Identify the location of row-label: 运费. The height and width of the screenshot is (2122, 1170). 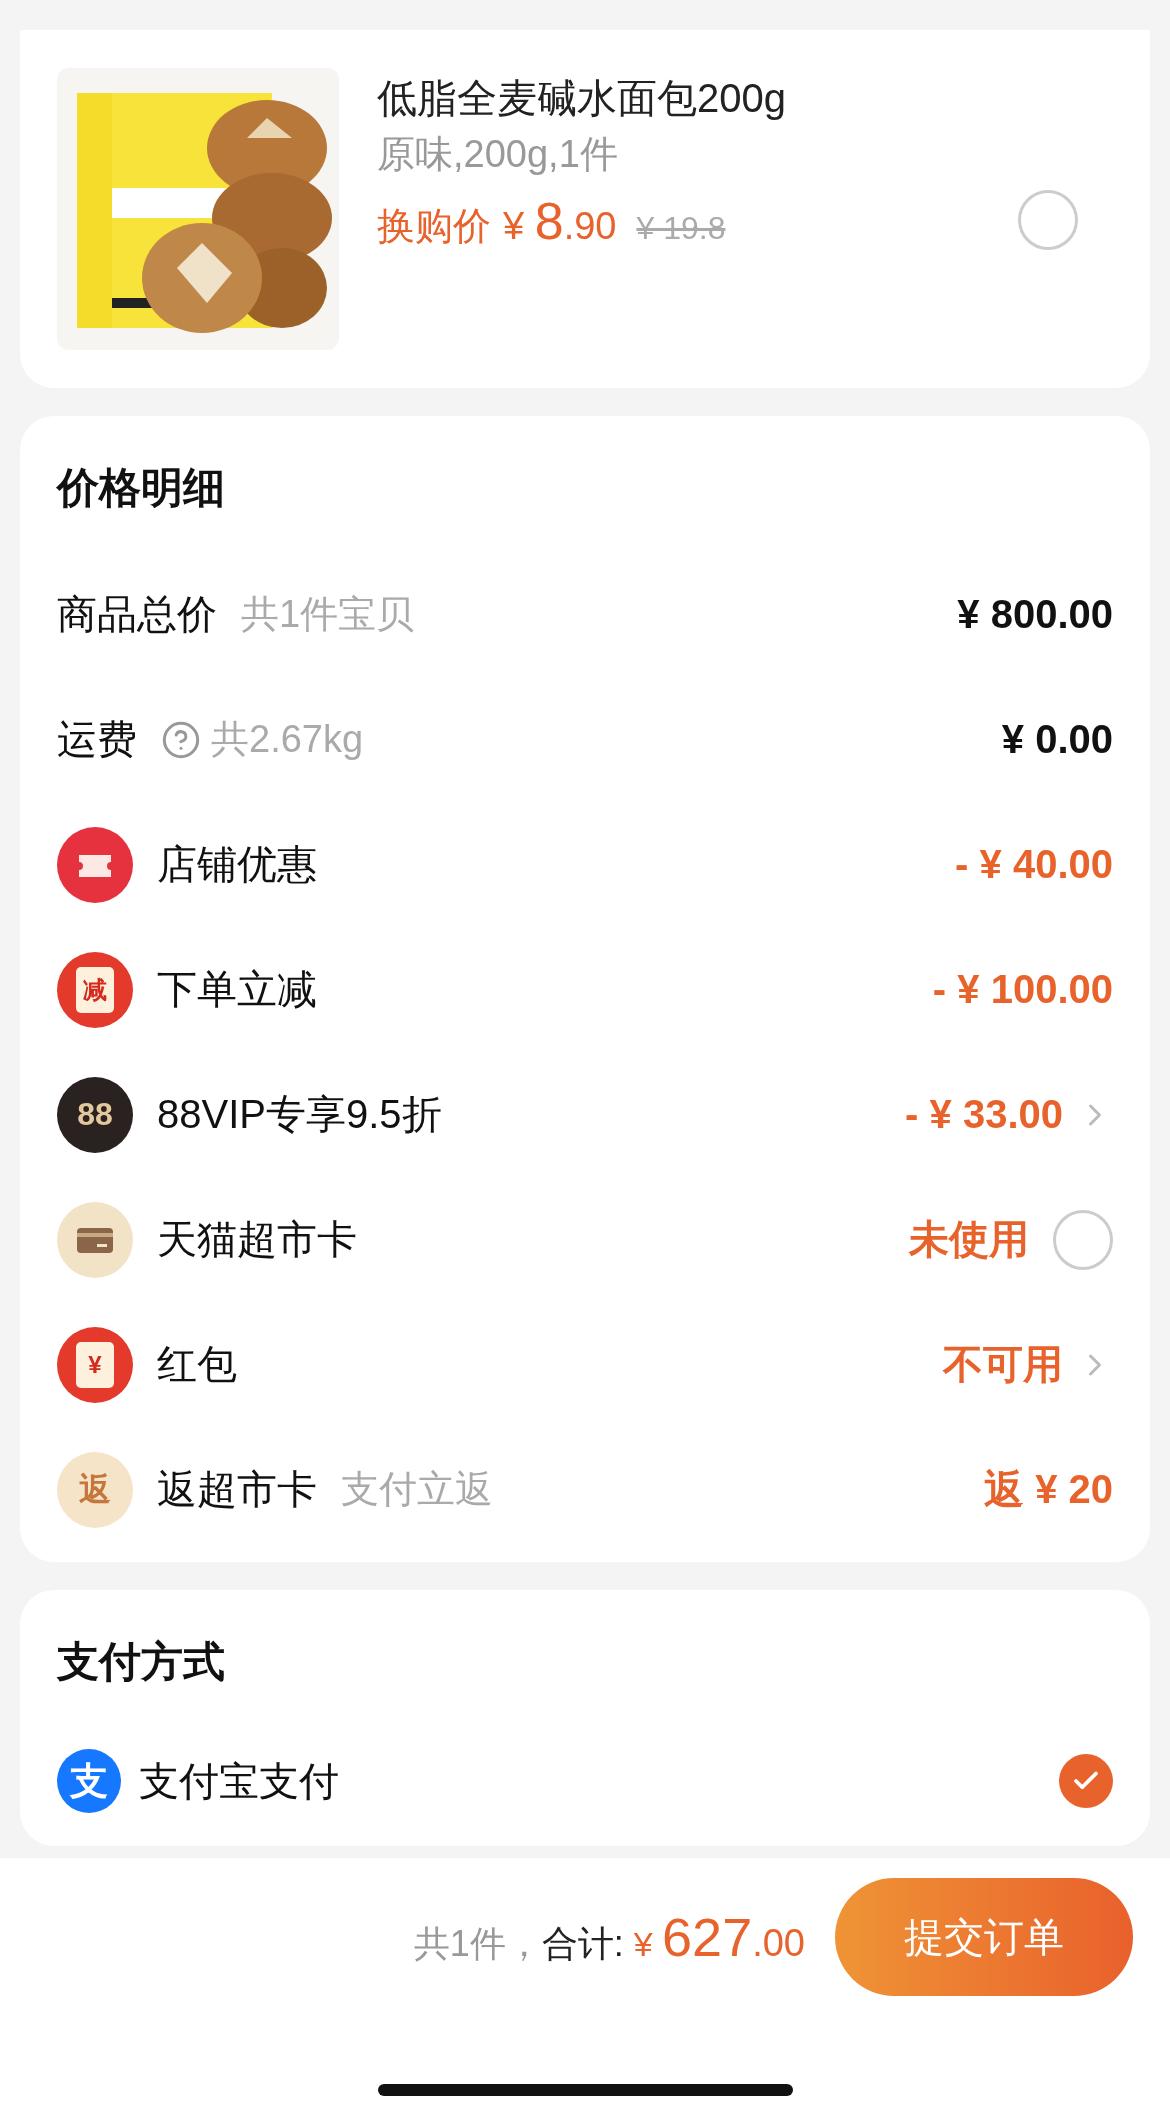
(97, 739).